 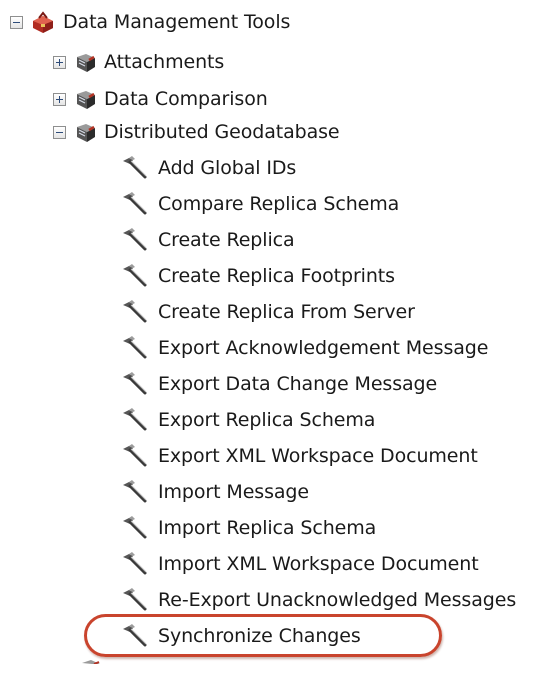 I want to click on tree-node-attachments: Attachments, so click(x=138, y=62).